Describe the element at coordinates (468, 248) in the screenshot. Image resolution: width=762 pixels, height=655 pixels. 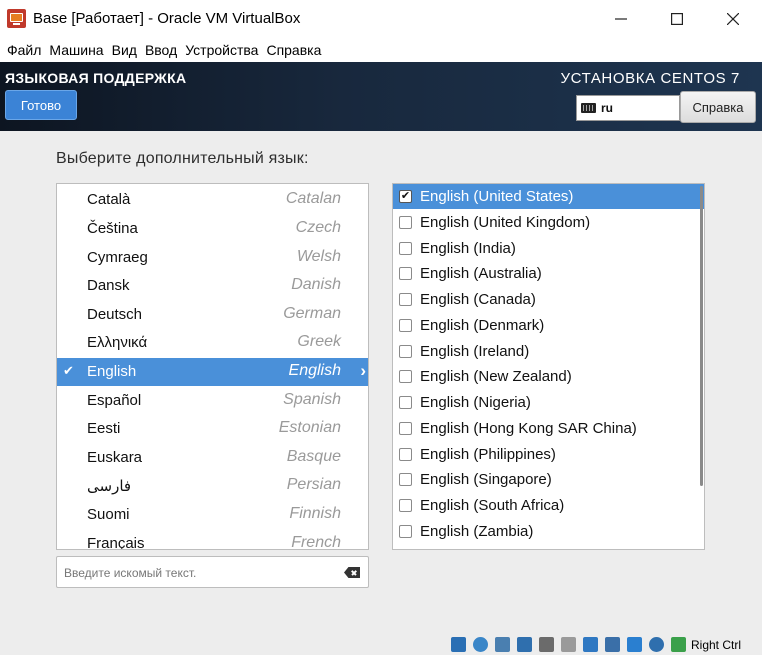
I see `locale-label: English (India)` at that location.